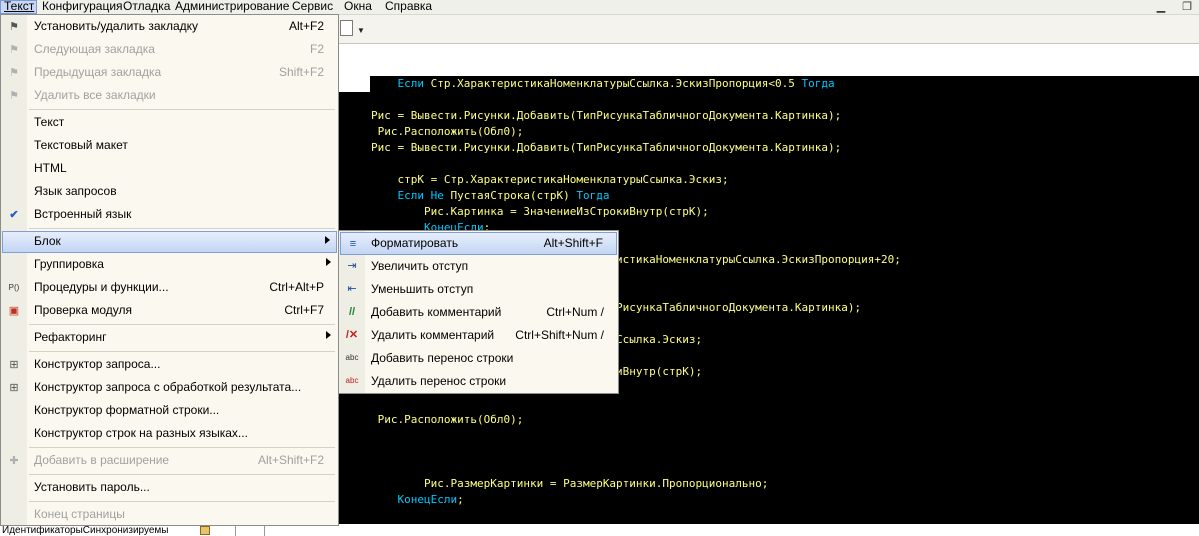 The height and width of the screenshot is (536, 1199). What do you see at coordinates (14, 50) in the screenshot?
I see `next-bookmark-icon: ⚑` at bounding box center [14, 50].